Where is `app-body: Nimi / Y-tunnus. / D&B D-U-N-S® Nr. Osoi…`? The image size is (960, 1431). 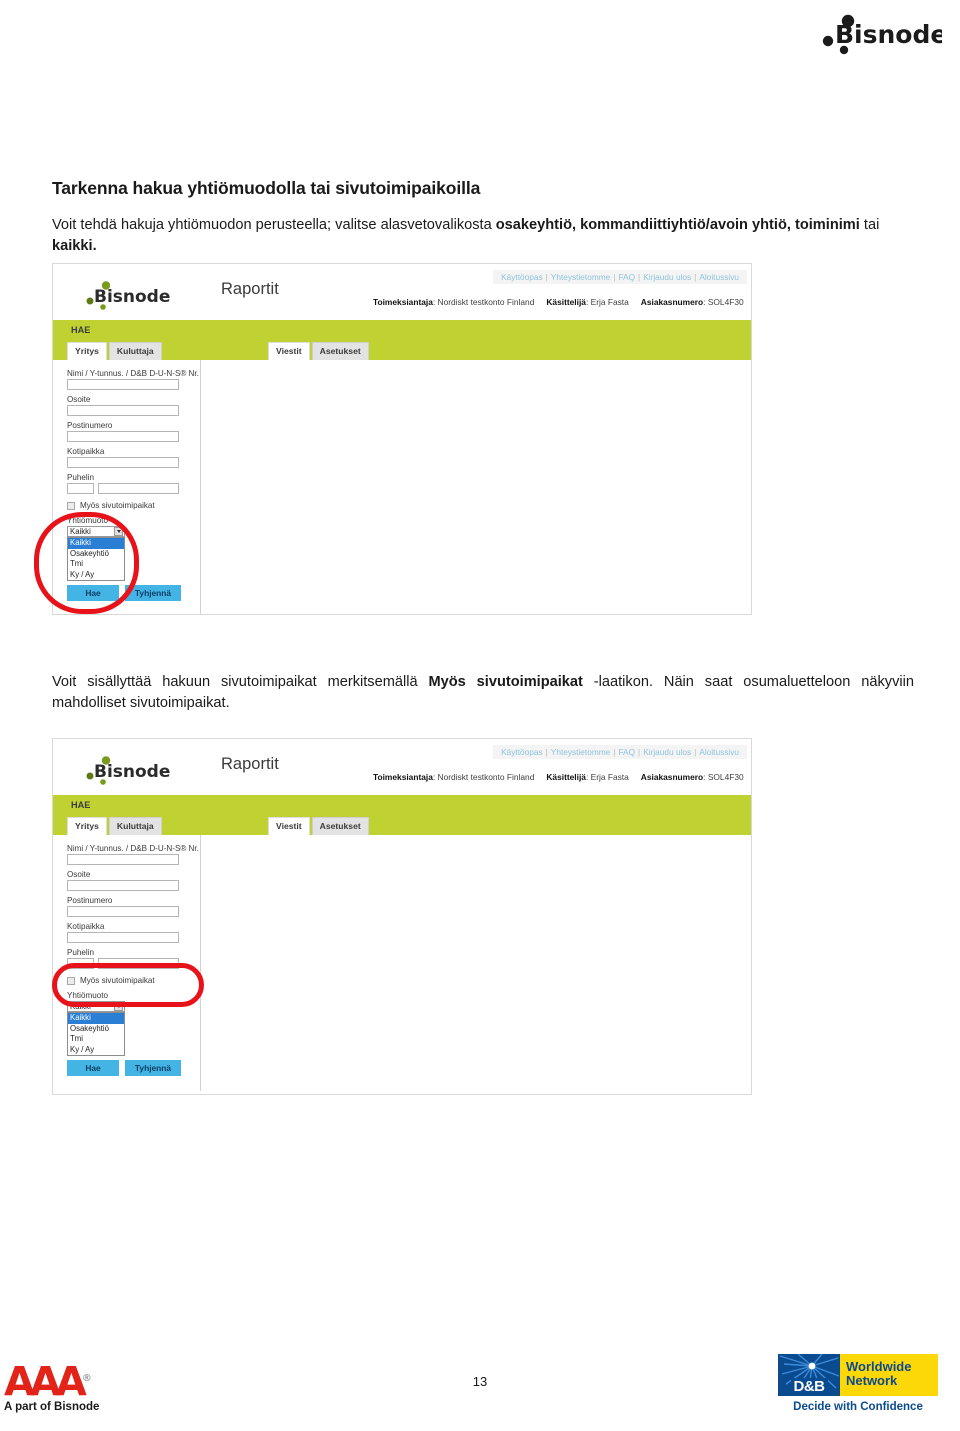
app-body: Nimi / Y-tunnus. / D&B D-U-N-S® Nr. Osoi… is located at coordinates (402, 487).